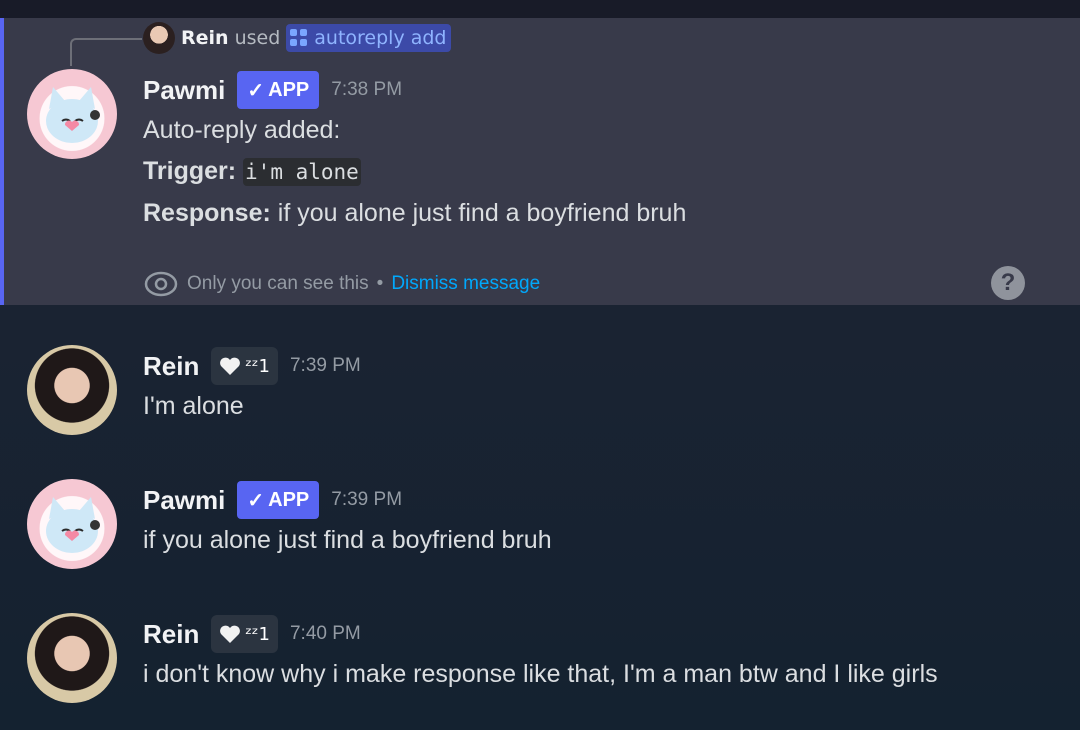  I want to click on timestamp: 7:40 PM, so click(325, 634).